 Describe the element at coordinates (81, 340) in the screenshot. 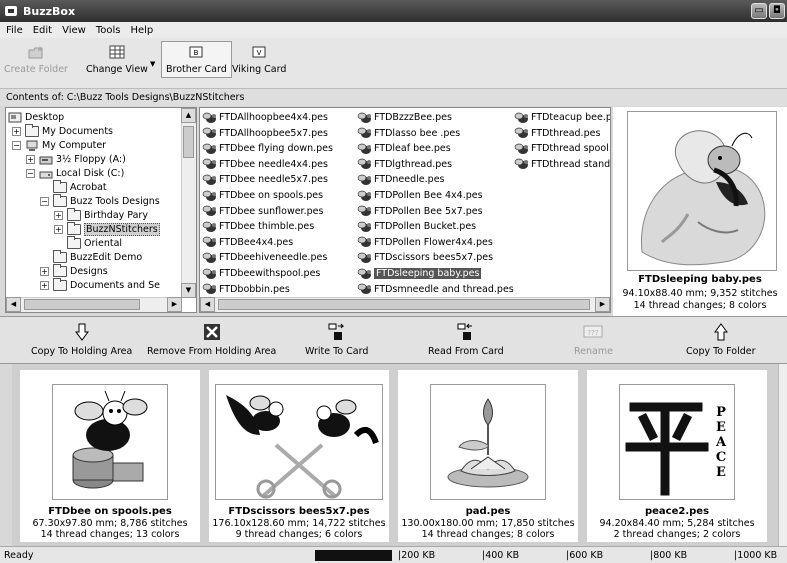

I see `copy-to-holding-button: Copy To Holding Area` at that location.